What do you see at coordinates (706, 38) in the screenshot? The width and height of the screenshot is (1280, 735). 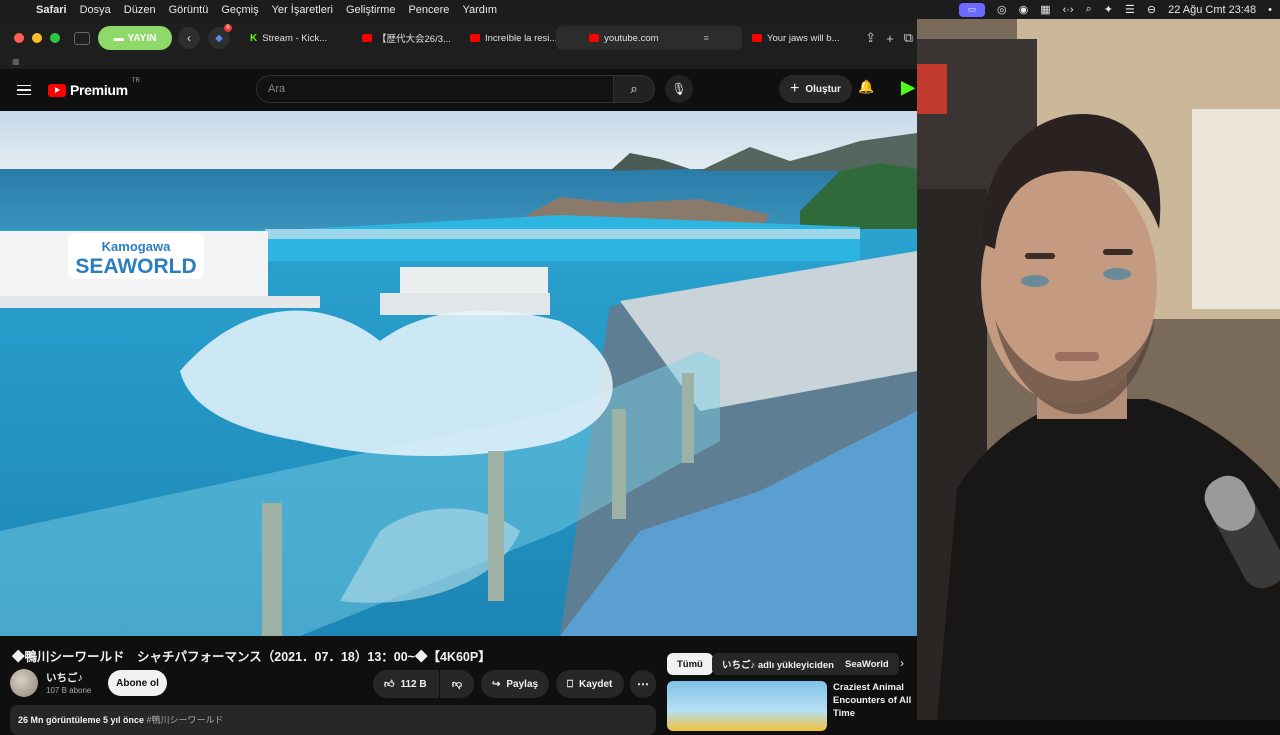 I see `page-menu-icon: ≡` at bounding box center [706, 38].